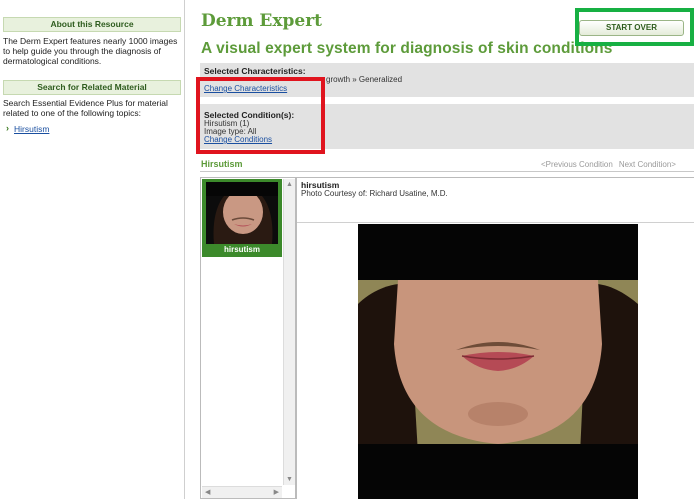 The width and height of the screenshot is (694, 499). What do you see at coordinates (374, 193) in the screenshot?
I see `image-credit: Photo Courtesy of: Richard Usatine, M.D.` at bounding box center [374, 193].